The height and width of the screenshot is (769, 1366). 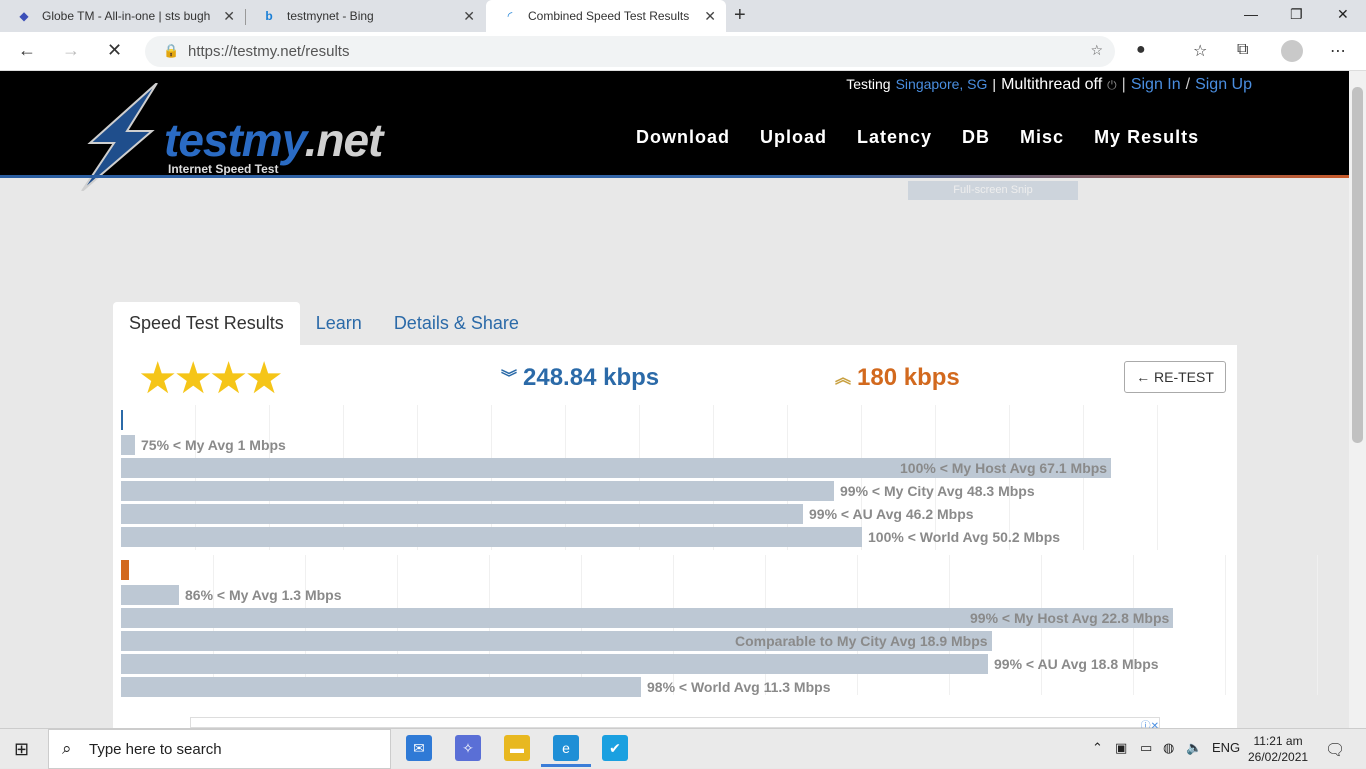 I want to click on download-bar-label: 99% < AU Avg 46.2 Mbps, so click(x=891, y=514).